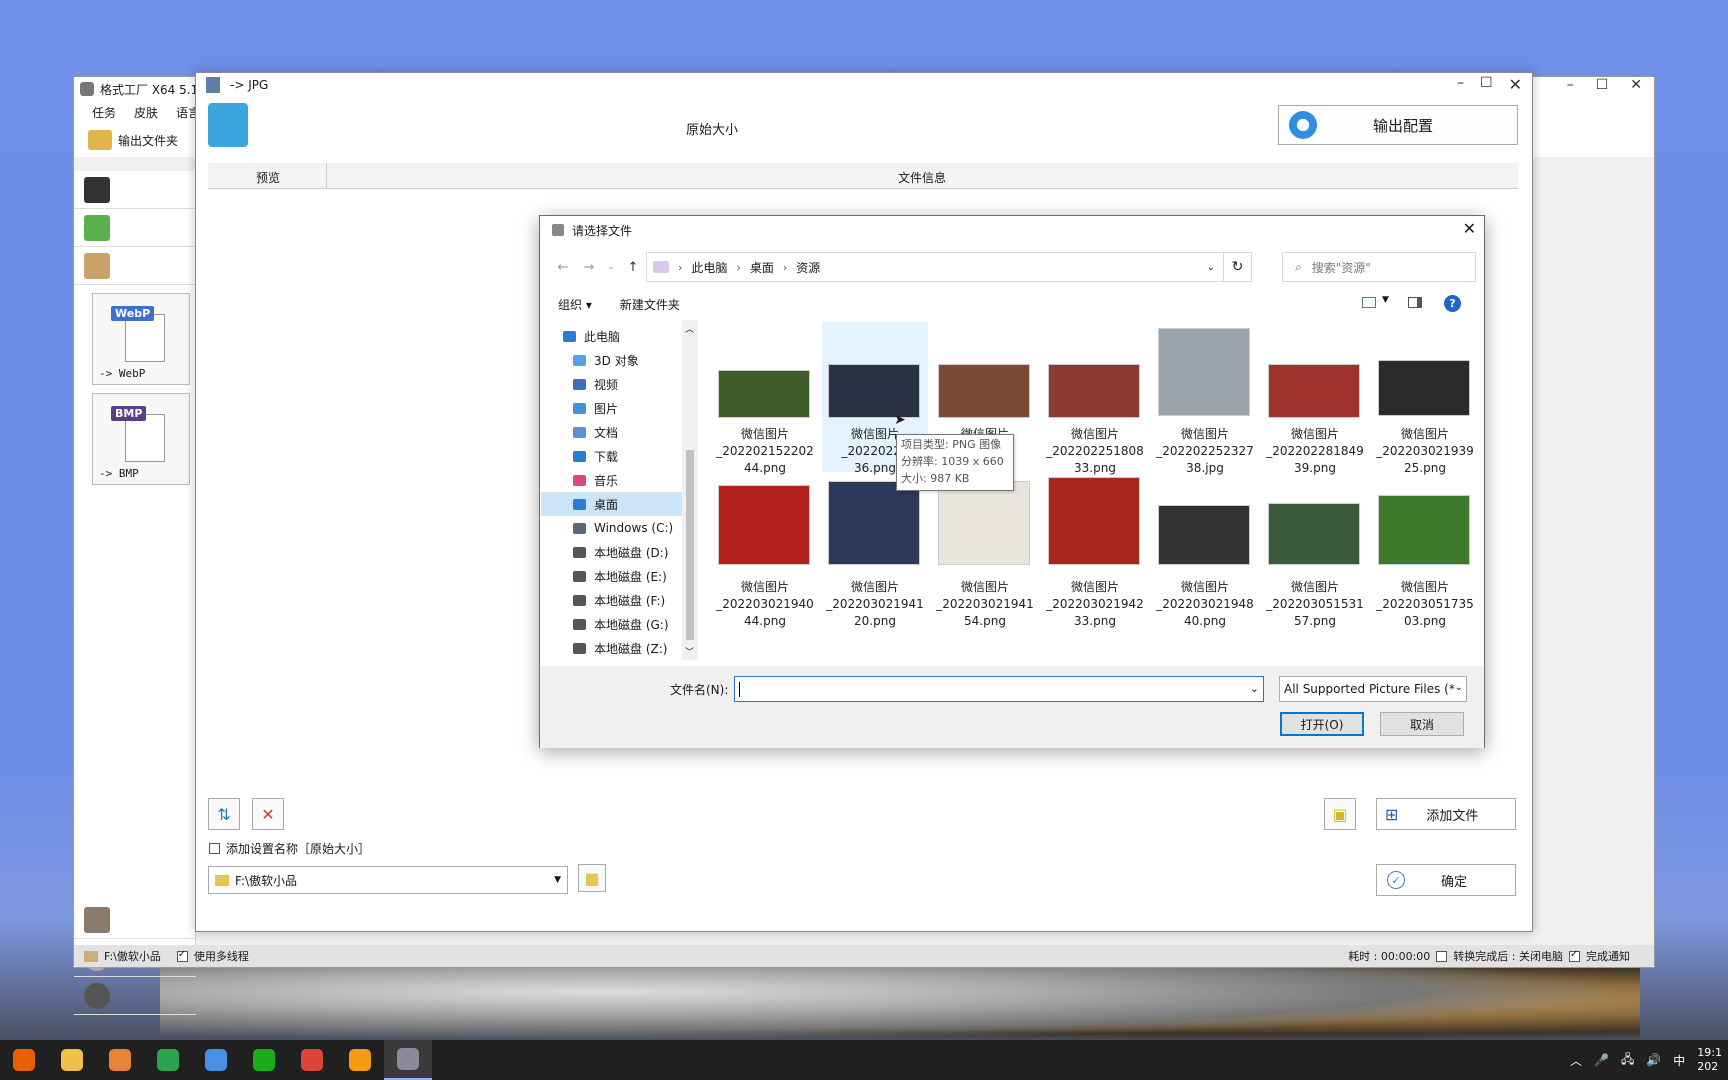 This screenshot has width=1728, height=1080. What do you see at coordinates (1095, 551) in the screenshot?
I see `file-item: 微信图片 _202203021942 33.png` at bounding box center [1095, 551].